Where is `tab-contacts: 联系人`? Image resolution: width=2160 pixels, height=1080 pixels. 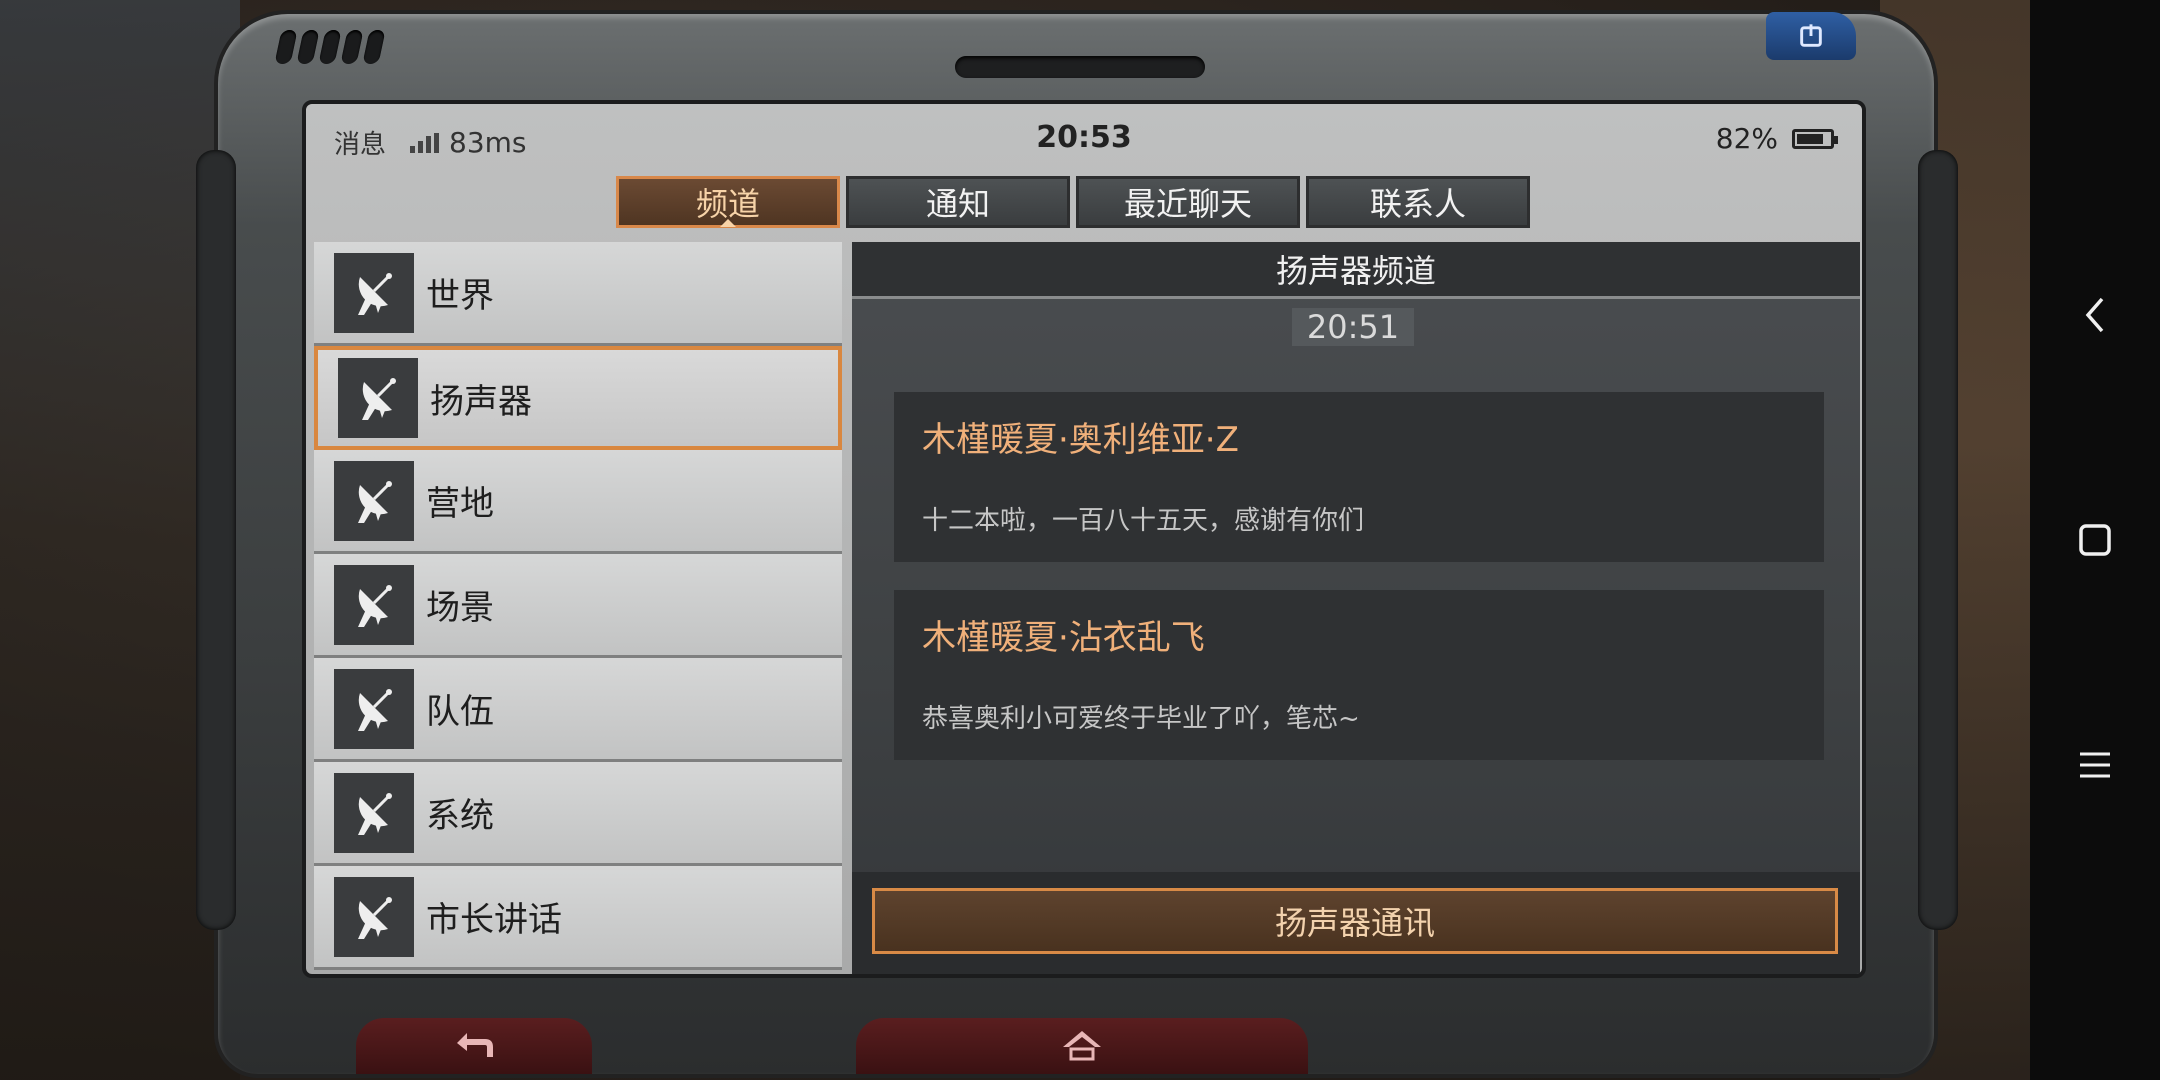 tab-contacts: 联系人 is located at coordinates (1418, 202).